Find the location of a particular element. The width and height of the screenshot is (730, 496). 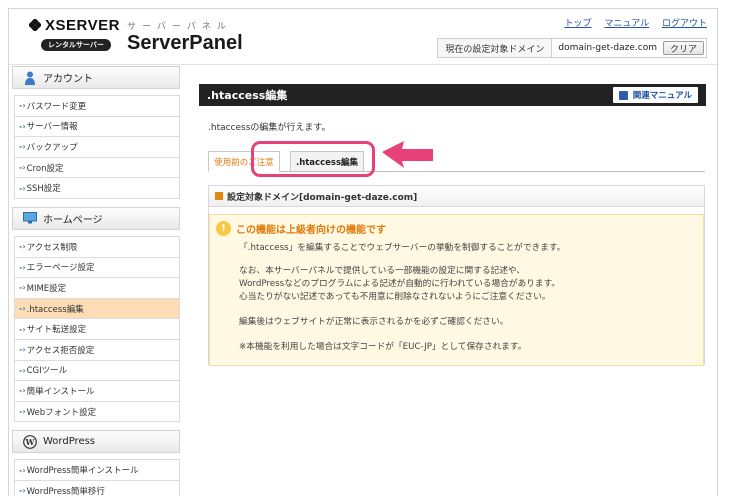

sidebar-item-htaccess: -› .htaccess編集 is located at coordinates (97, 309).